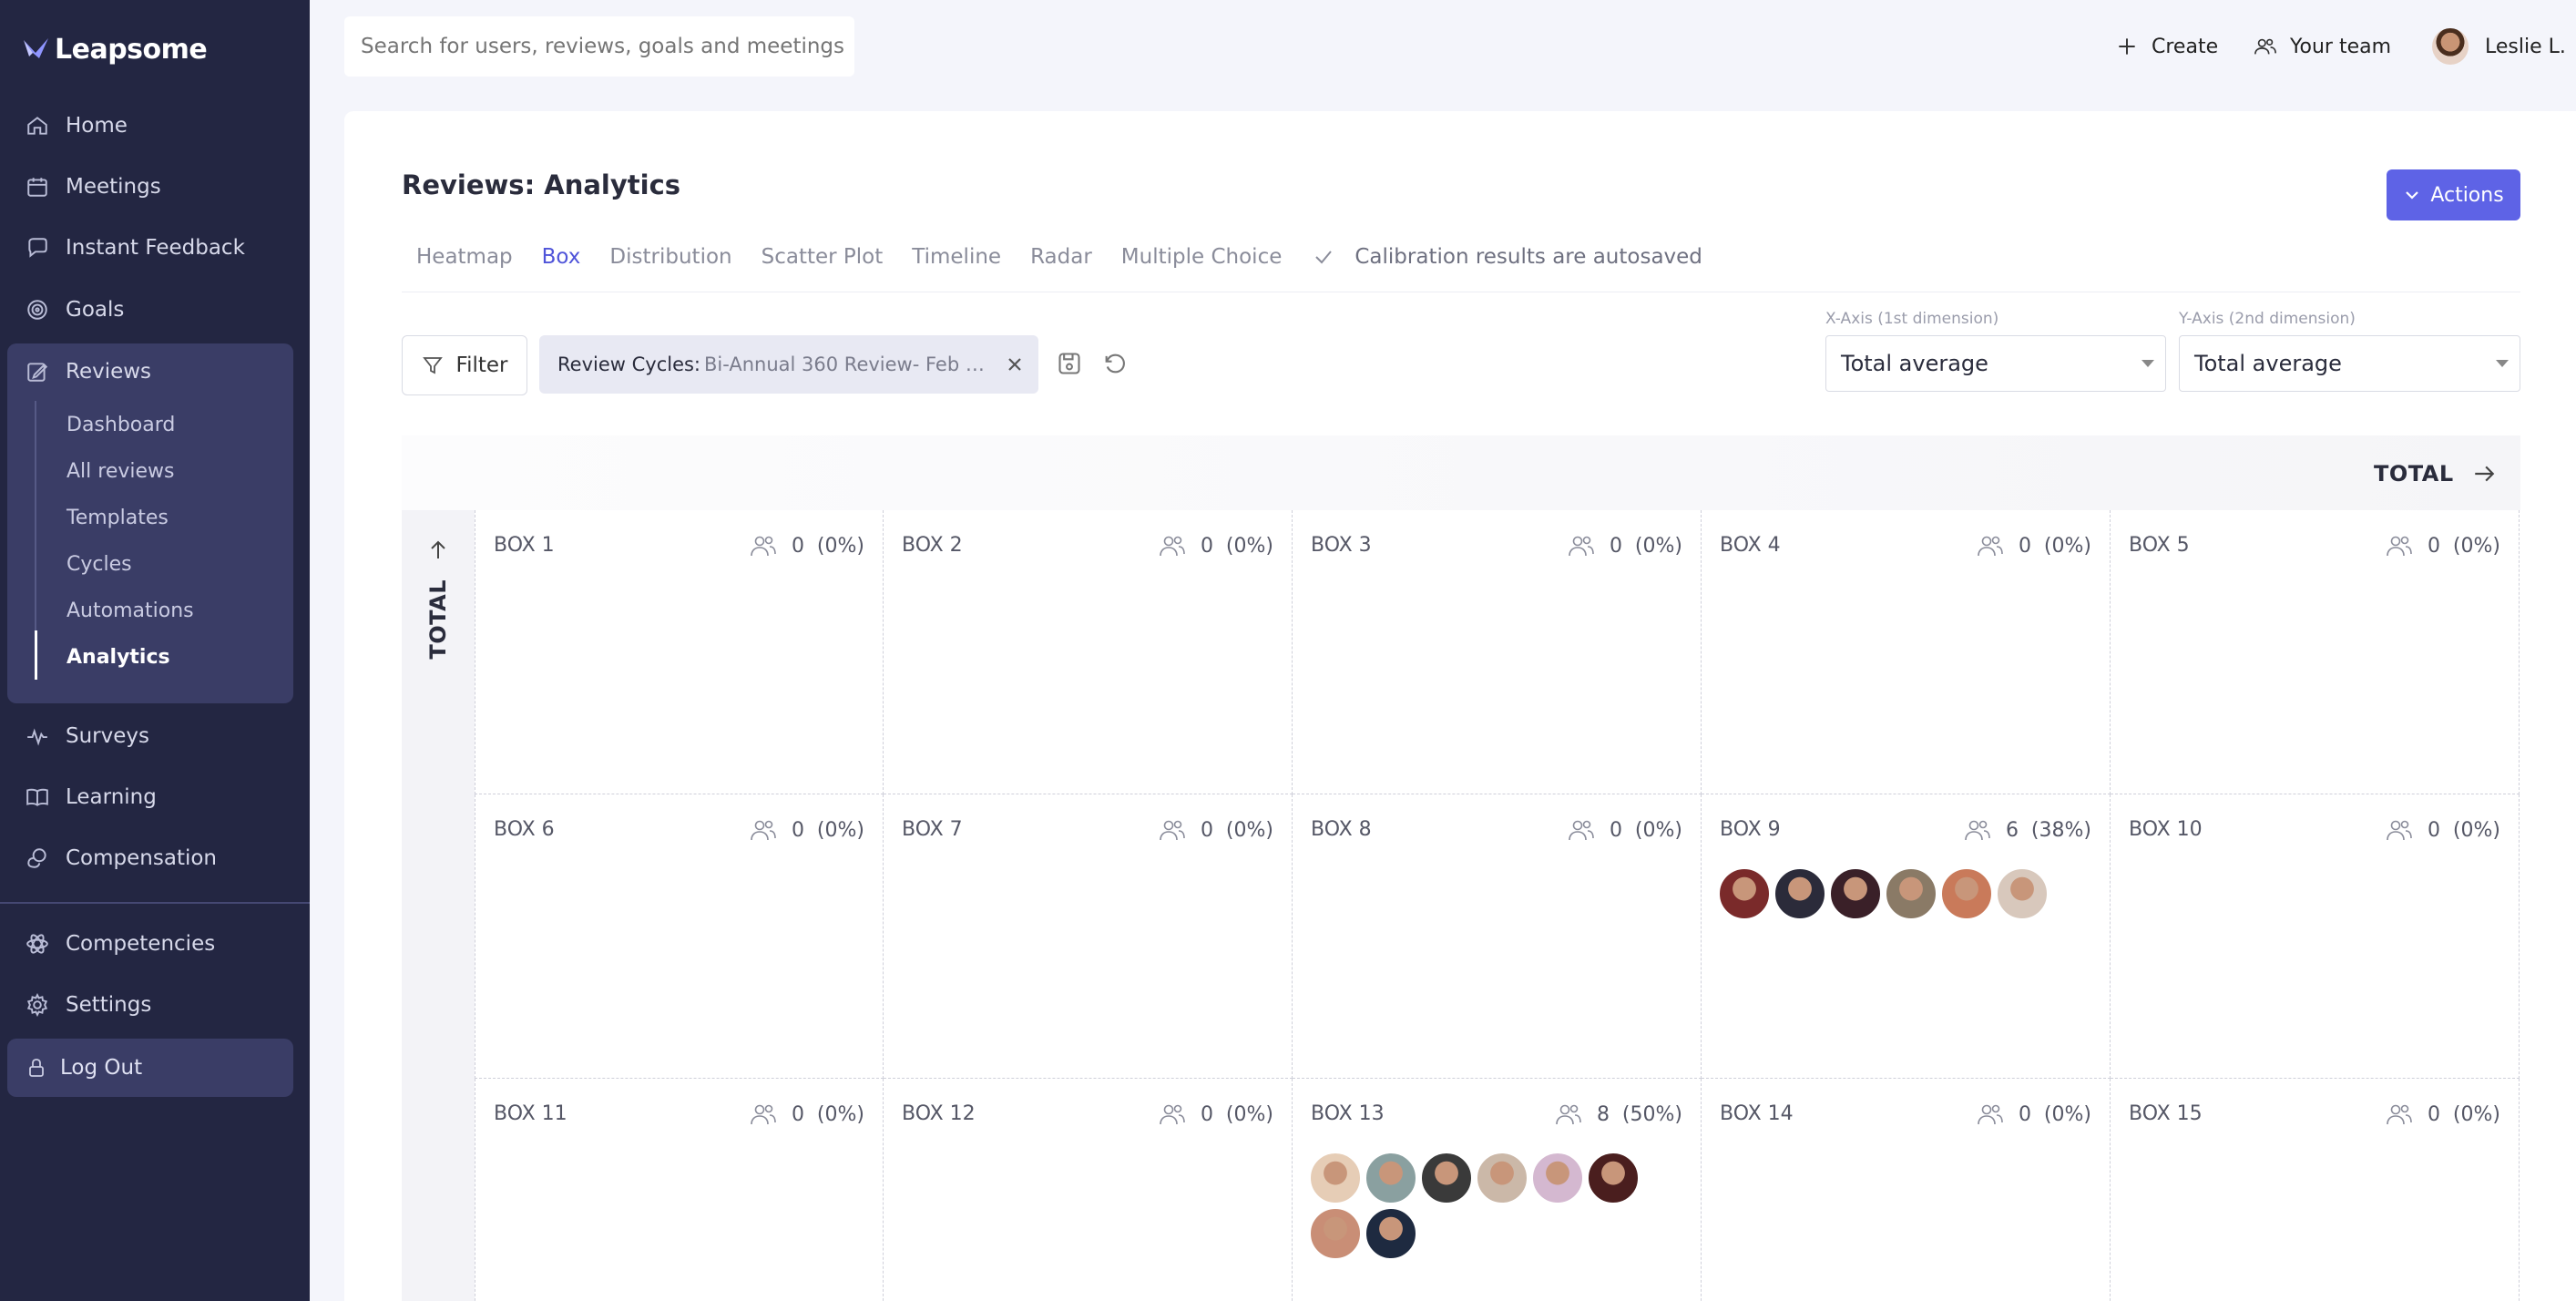 The width and height of the screenshot is (2576, 1301). Describe the element at coordinates (2502, 363) in the screenshot. I see `caret-down-icon` at that location.